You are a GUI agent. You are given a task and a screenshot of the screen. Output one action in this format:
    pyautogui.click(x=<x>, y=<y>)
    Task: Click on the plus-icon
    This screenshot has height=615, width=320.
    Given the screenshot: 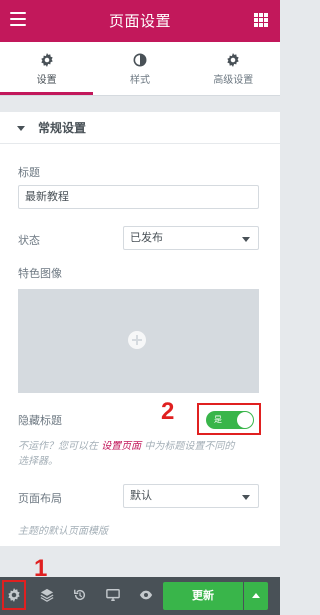 What is the action you would take?
    pyautogui.click(x=137, y=340)
    